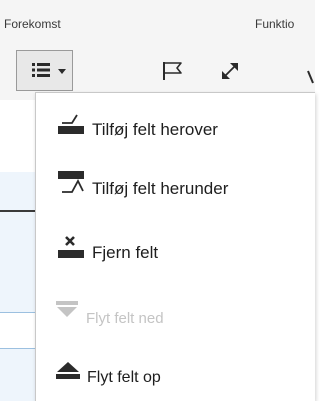 This screenshot has height=401, width=320. What do you see at coordinates (155, 129) in the screenshot?
I see `menu-item-label: Tilføj felt herover` at bounding box center [155, 129].